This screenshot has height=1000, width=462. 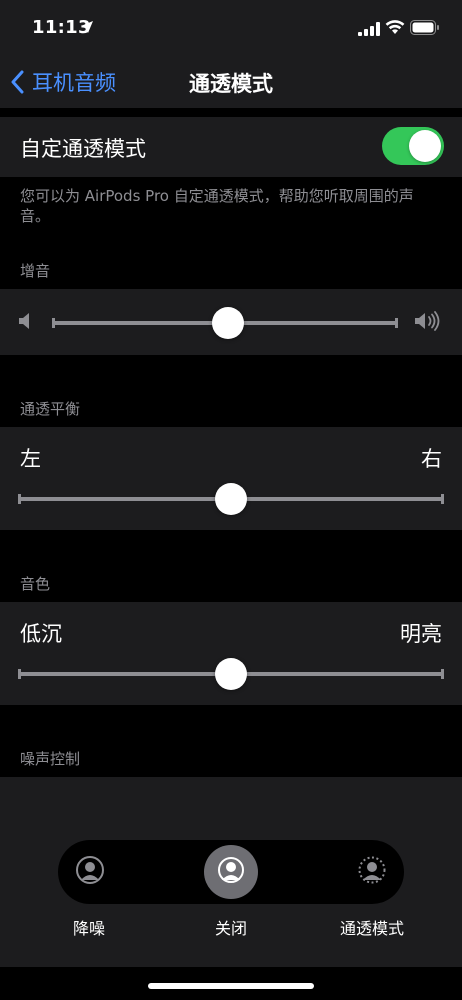 What do you see at coordinates (87, 27) in the screenshot?
I see `location-arrow-icon` at bounding box center [87, 27].